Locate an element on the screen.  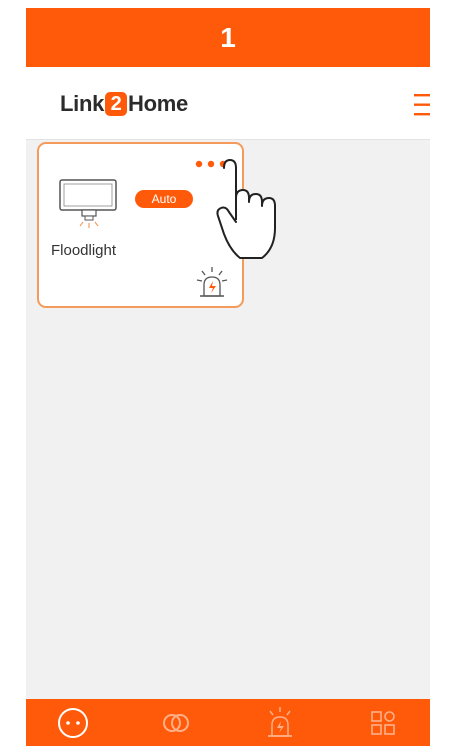
grid-apps-icon is located at coordinates (383, 722).